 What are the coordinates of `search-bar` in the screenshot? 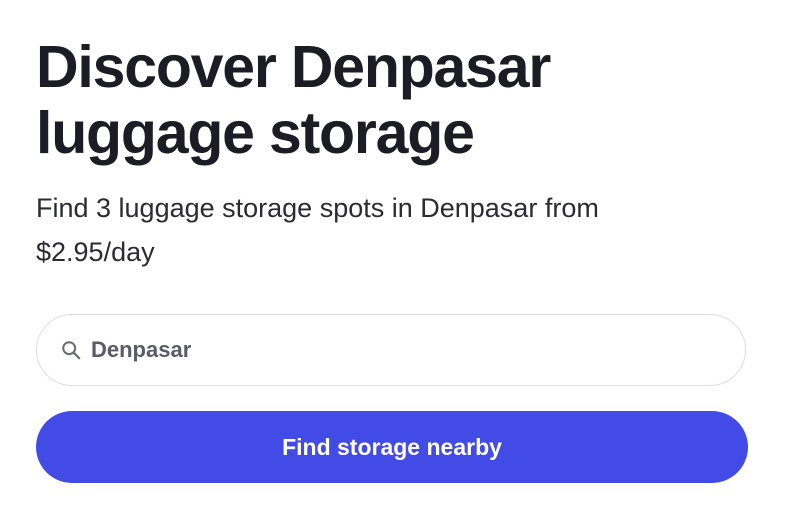 It's located at (391, 350).